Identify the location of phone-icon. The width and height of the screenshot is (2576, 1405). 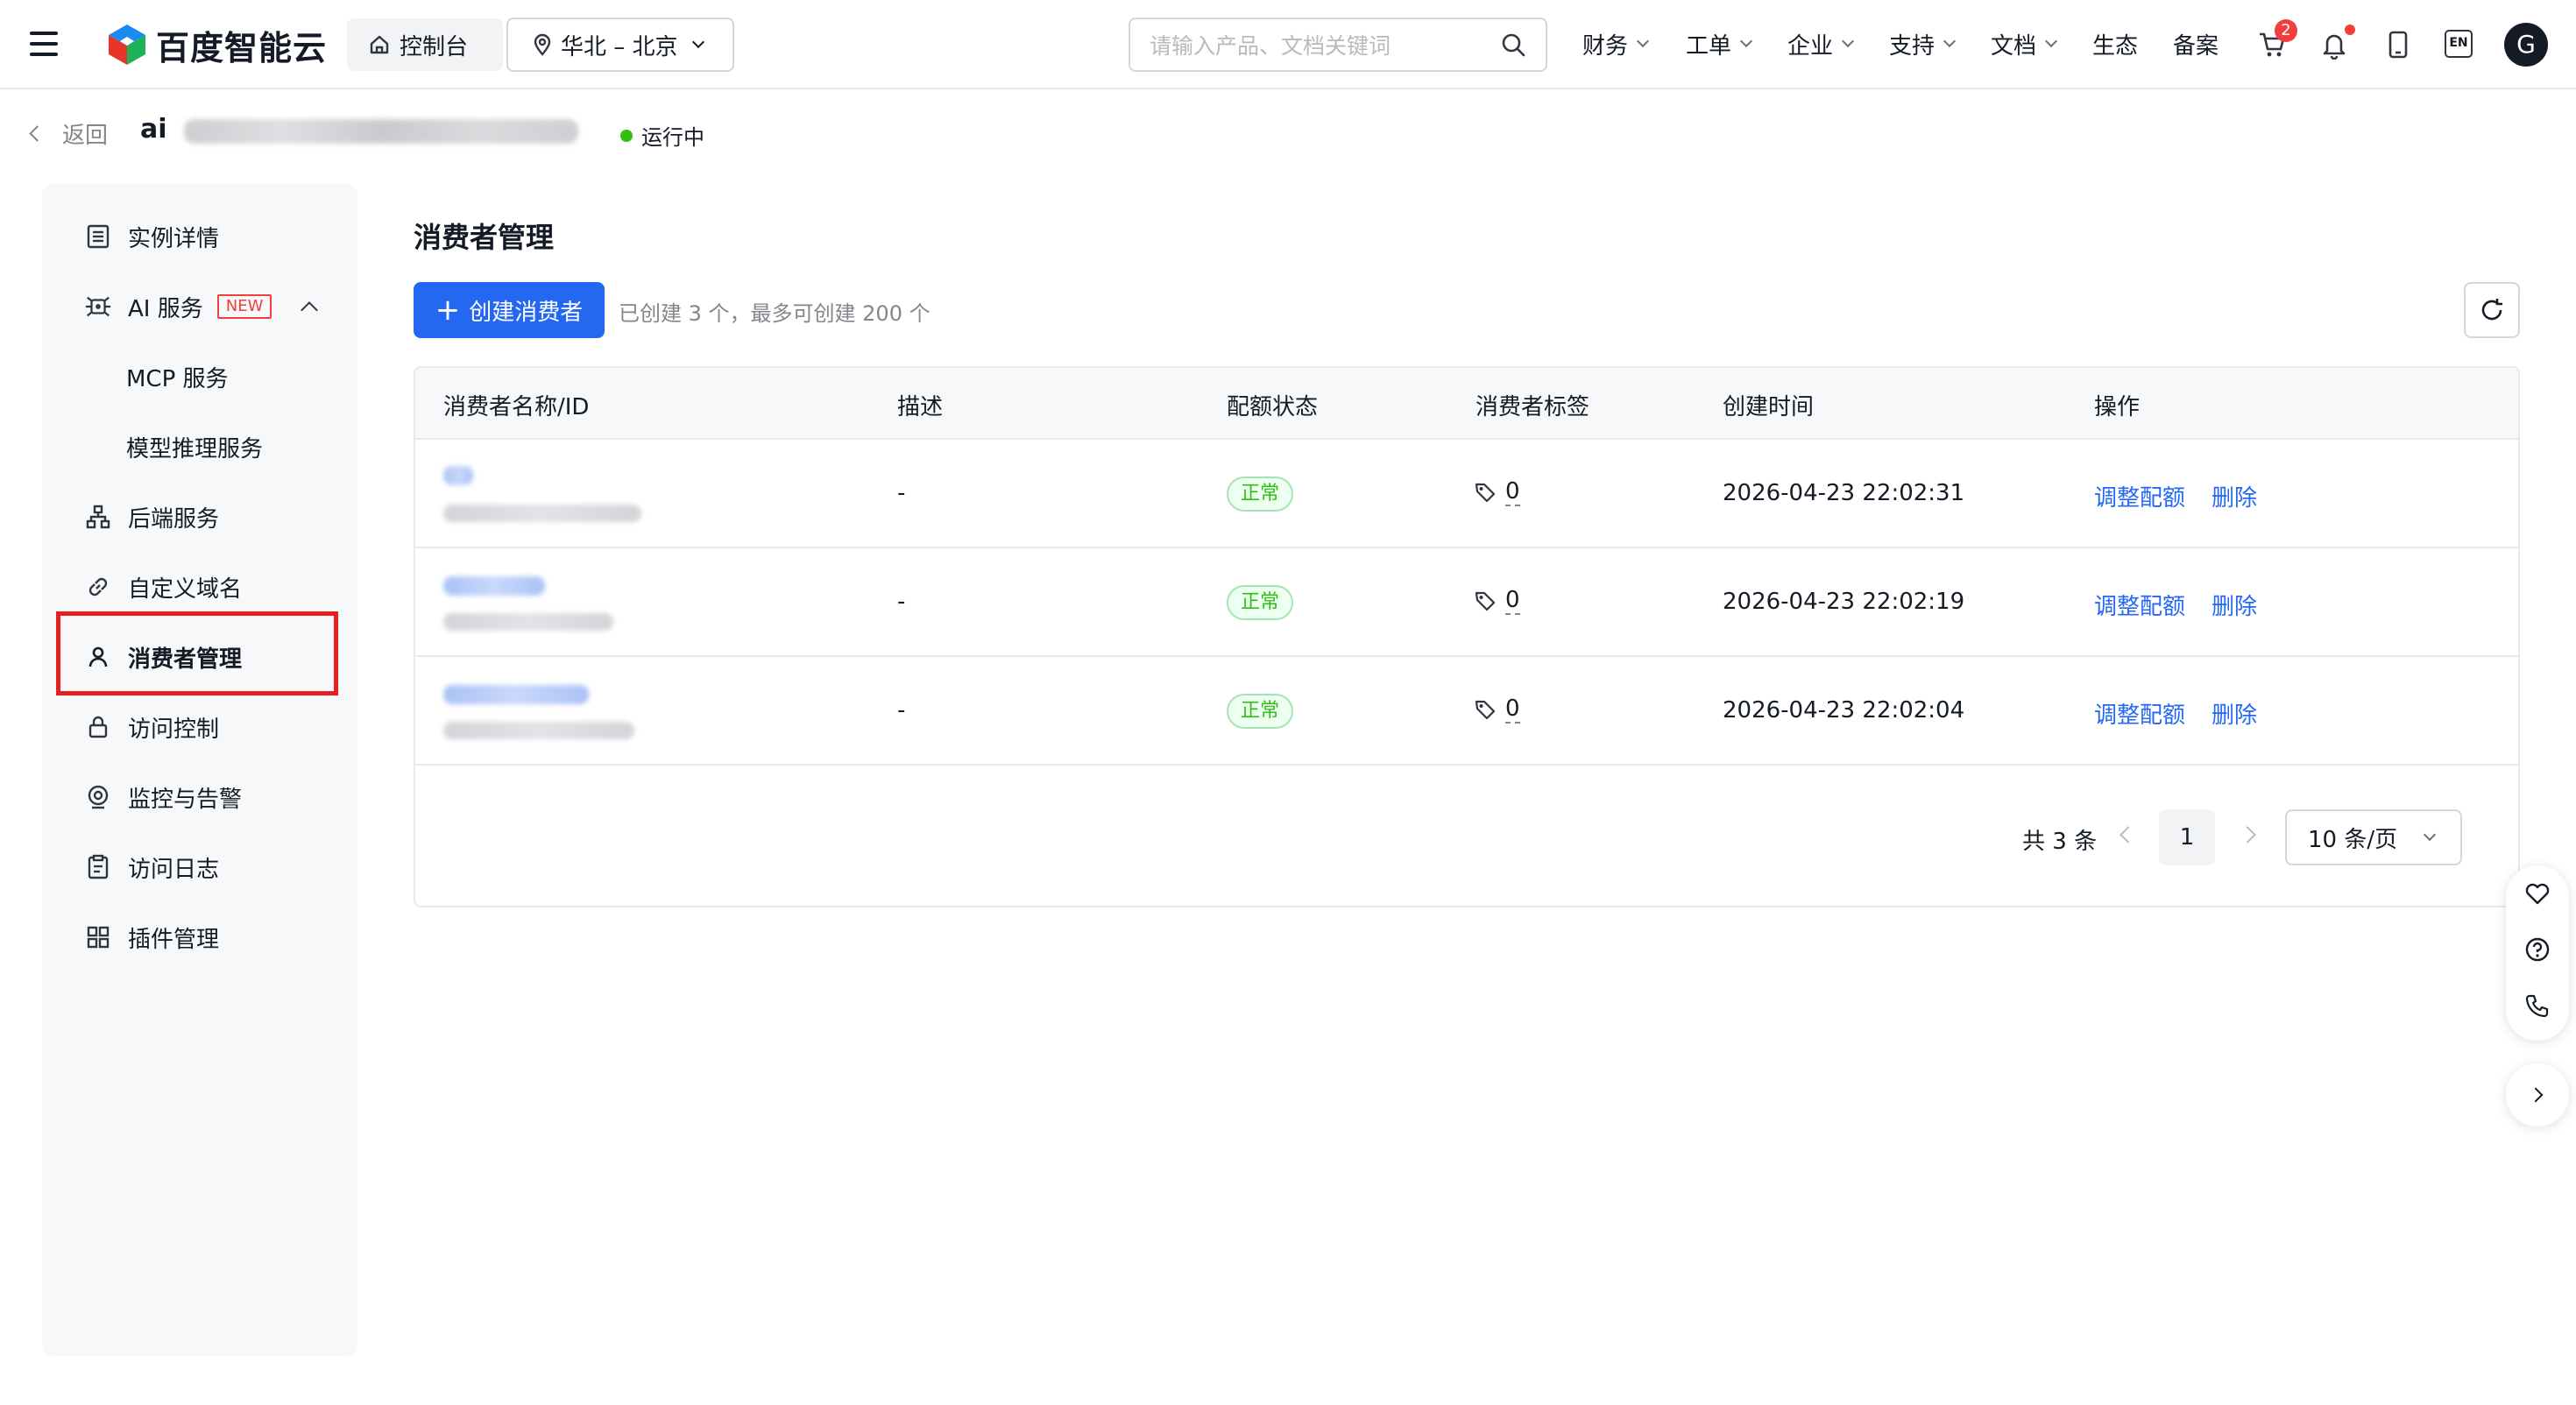
(2537, 1009).